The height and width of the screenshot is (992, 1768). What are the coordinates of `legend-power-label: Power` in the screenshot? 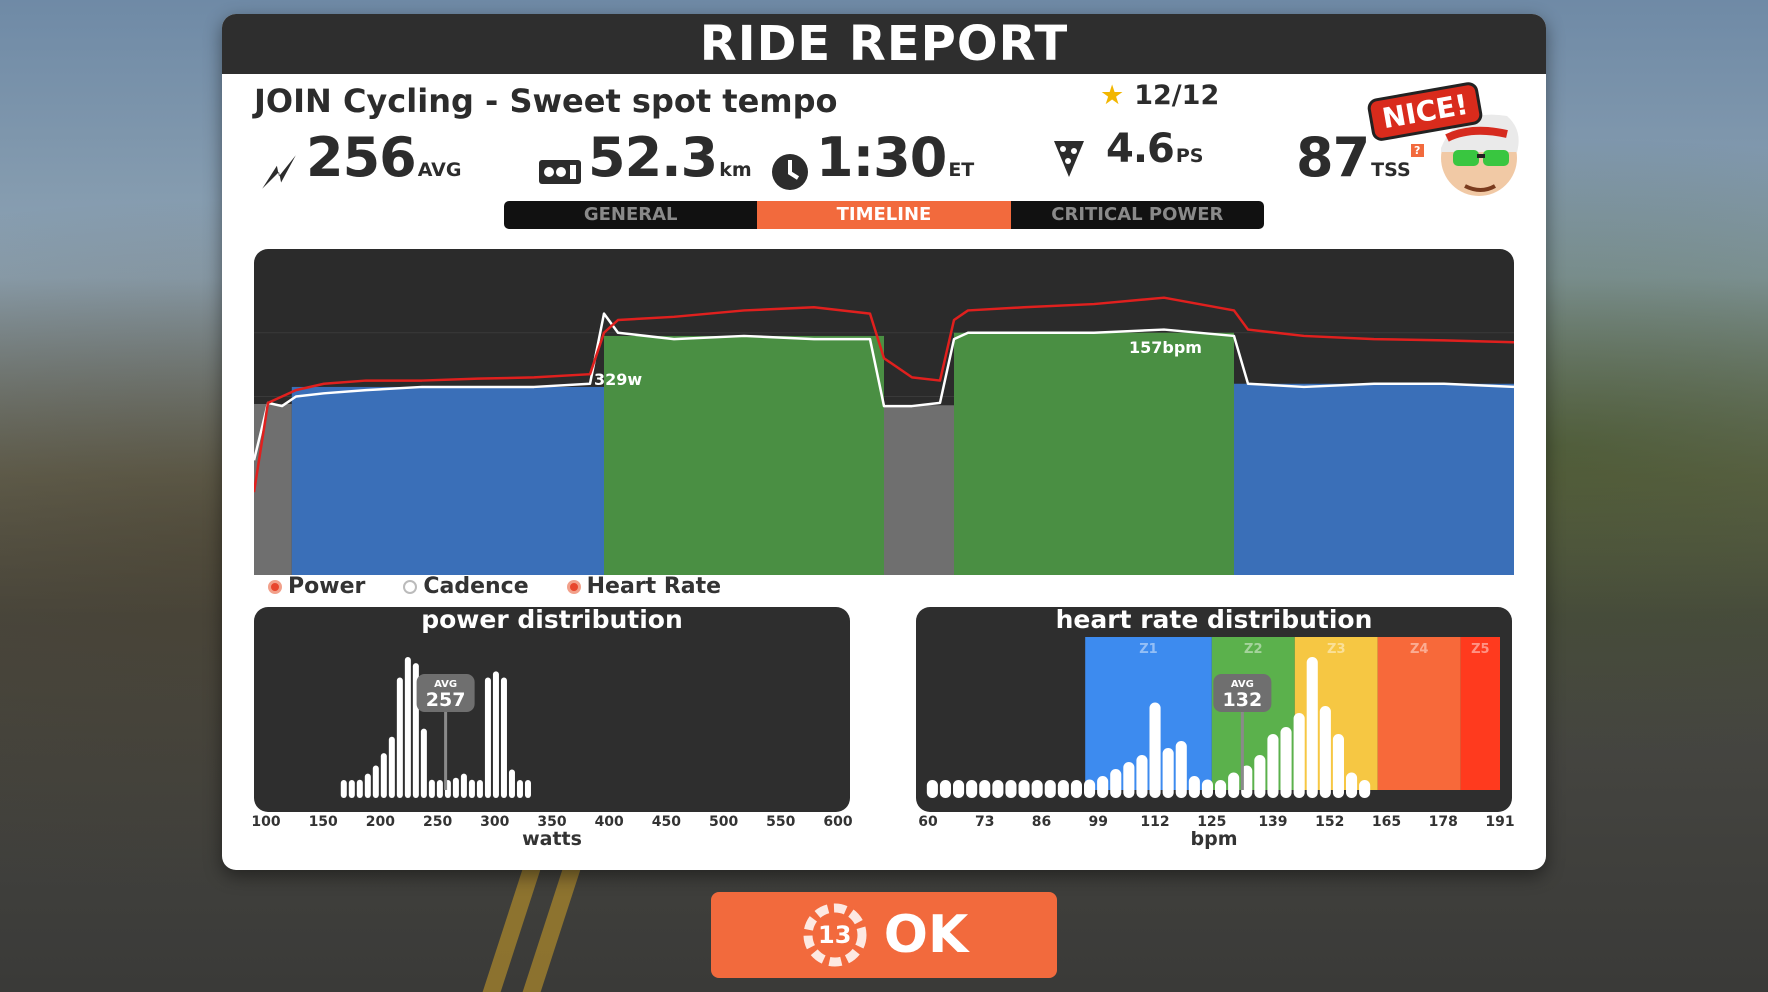 It's located at (327, 586).